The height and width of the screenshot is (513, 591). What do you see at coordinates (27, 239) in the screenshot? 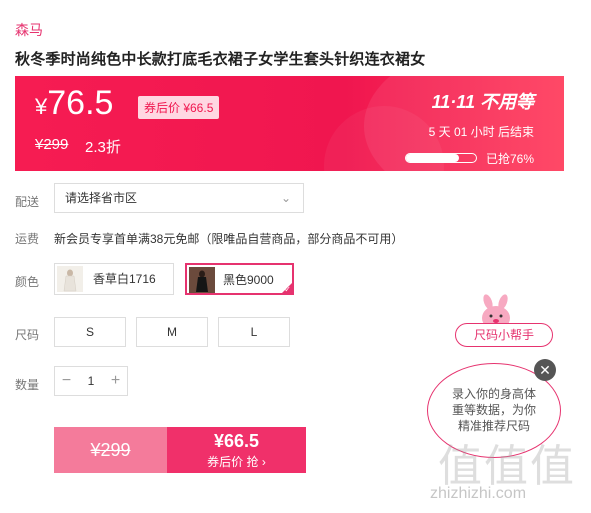
I see `freight-label: 运费` at bounding box center [27, 239].